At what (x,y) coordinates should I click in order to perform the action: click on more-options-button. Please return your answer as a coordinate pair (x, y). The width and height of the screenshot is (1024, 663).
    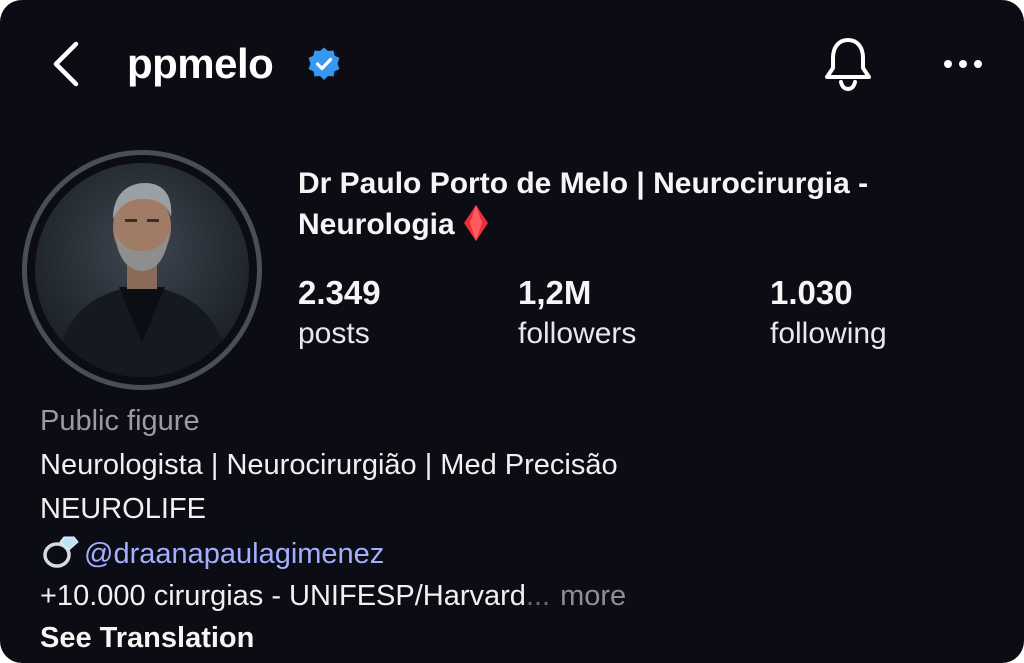
    Looking at the image, I should click on (963, 64).